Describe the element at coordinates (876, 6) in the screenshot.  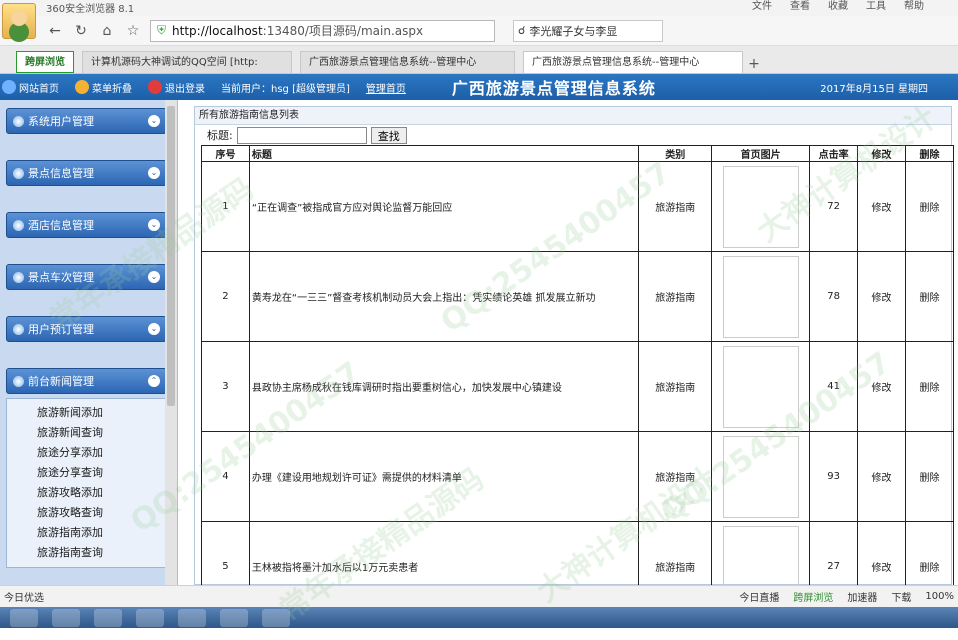
I see `menu-tools: 工具` at that location.